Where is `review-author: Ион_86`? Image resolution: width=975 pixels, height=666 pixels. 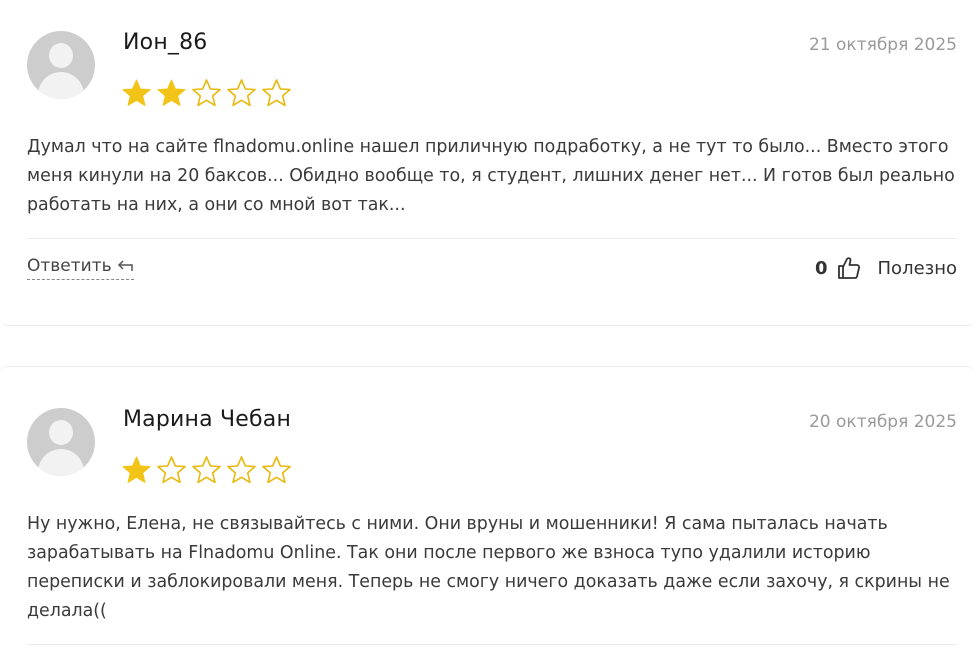
review-author: Ион_86 is located at coordinates (165, 42).